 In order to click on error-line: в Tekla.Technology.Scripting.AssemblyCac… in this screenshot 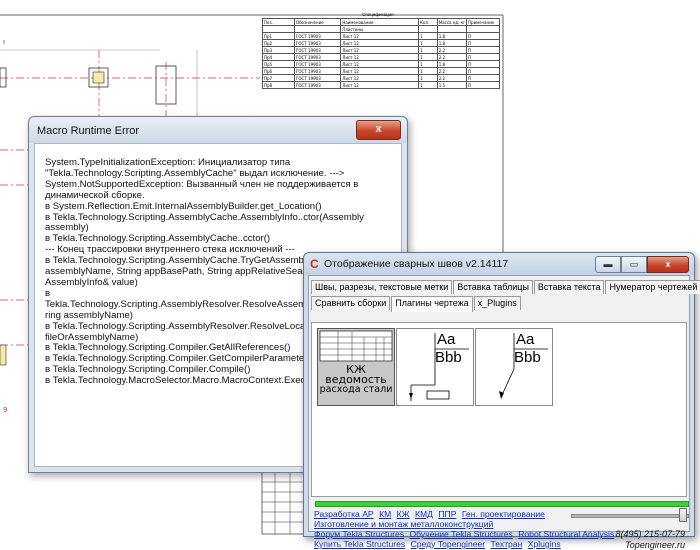, I will do `click(204, 217)`.